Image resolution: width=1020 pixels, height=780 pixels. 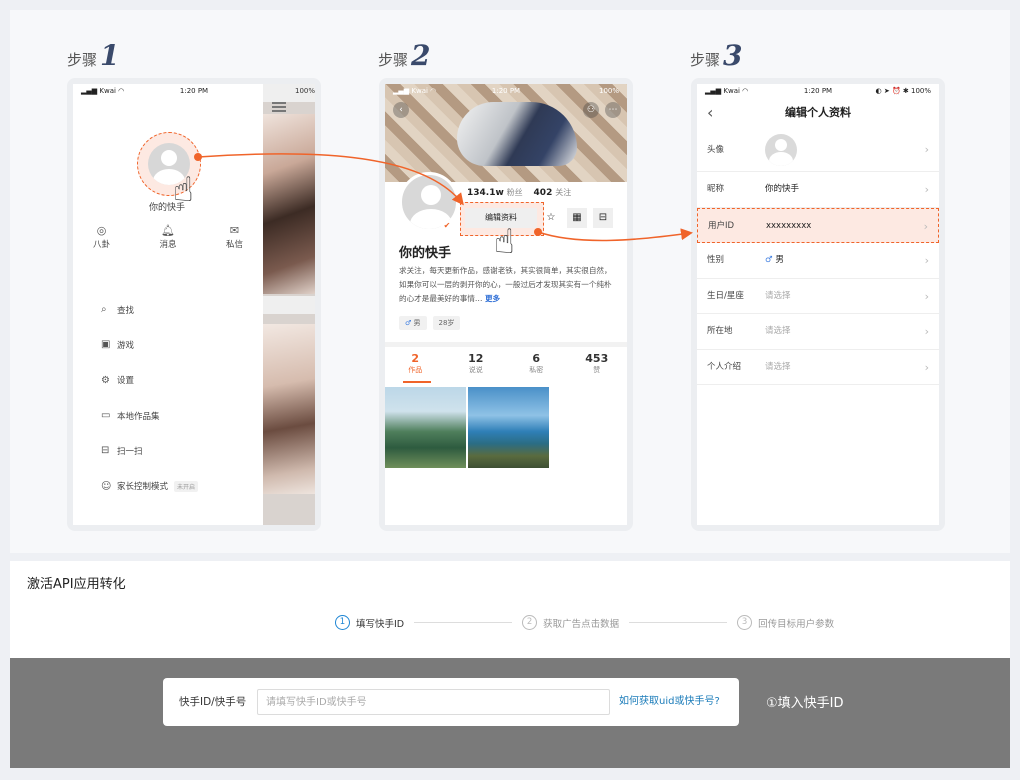 I want to click on settings-icon: ⚙, so click(x=105, y=380).